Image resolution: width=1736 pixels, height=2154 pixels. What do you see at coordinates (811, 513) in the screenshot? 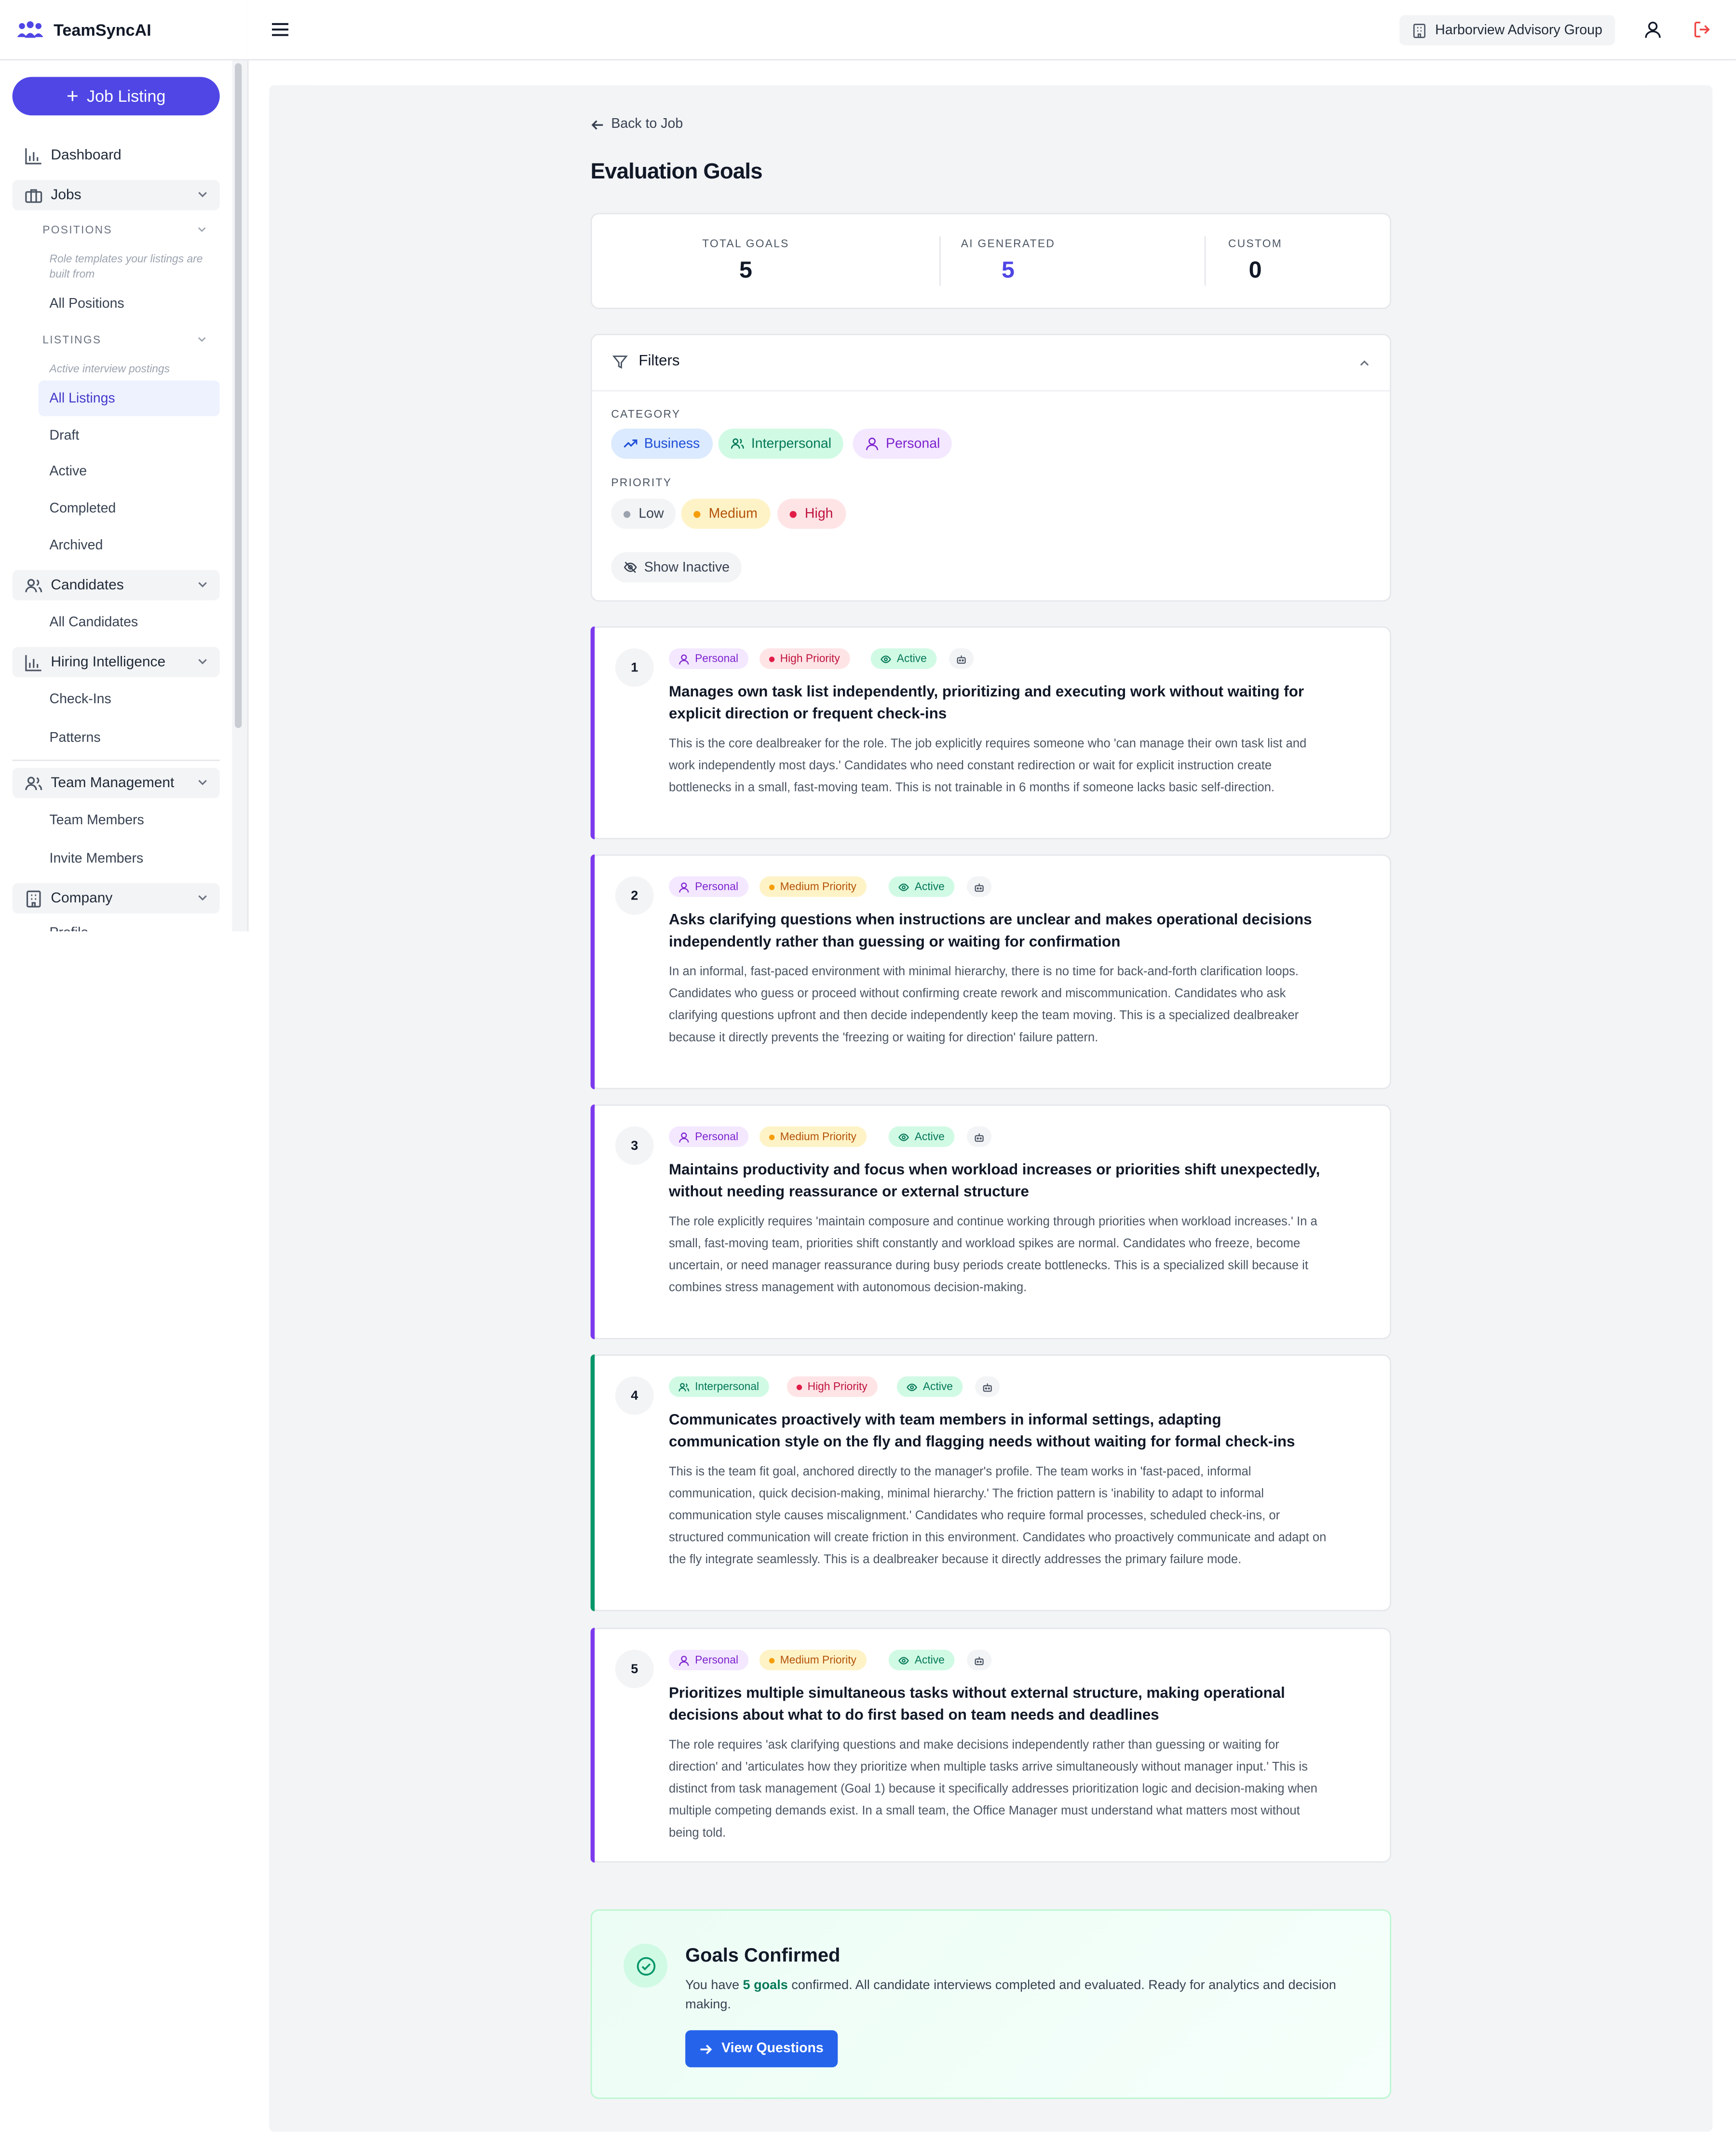
I see `filter-priority-high: High` at bounding box center [811, 513].